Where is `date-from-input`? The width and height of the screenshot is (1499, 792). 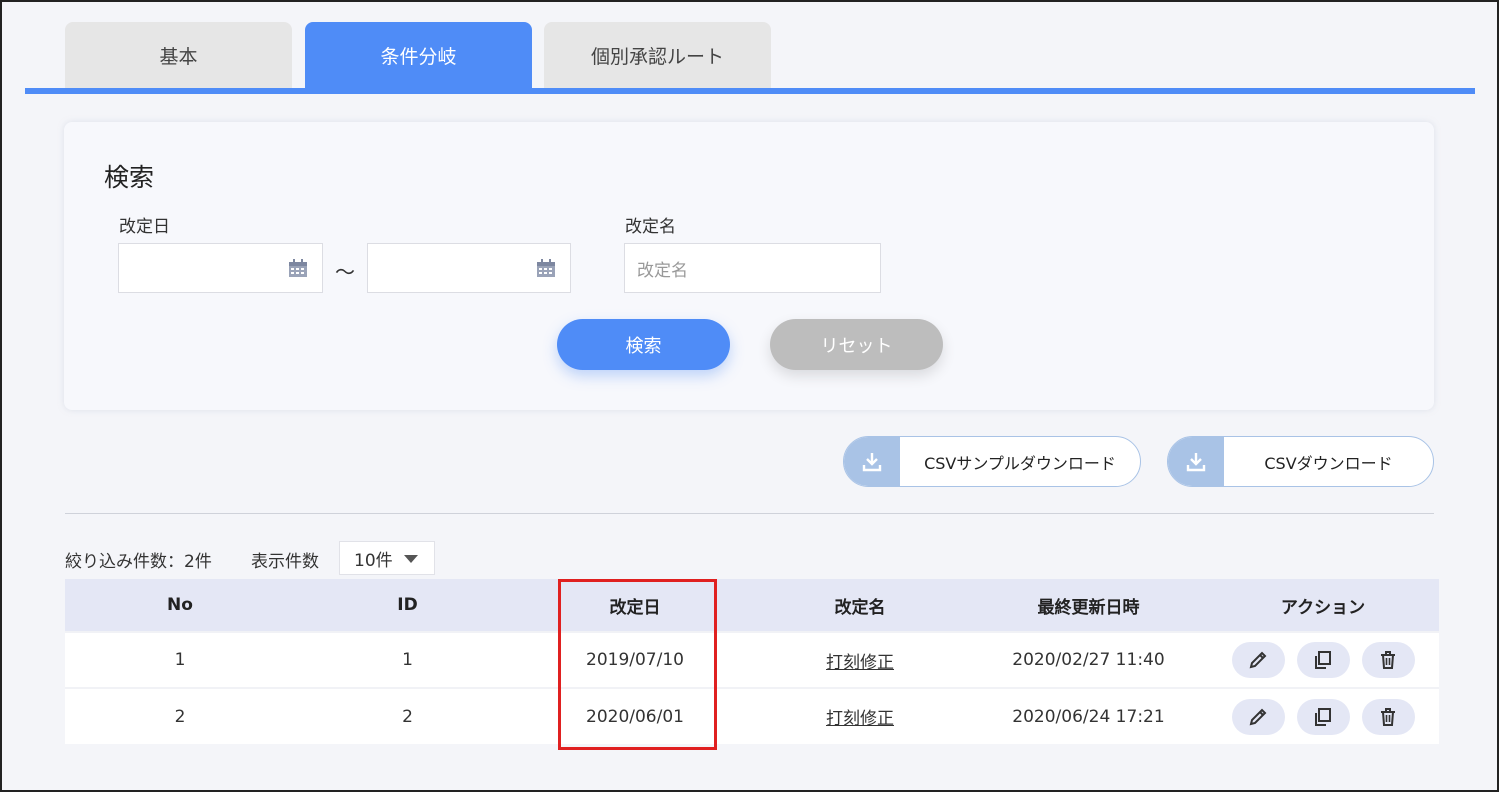
date-from-input is located at coordinates (220, 268).